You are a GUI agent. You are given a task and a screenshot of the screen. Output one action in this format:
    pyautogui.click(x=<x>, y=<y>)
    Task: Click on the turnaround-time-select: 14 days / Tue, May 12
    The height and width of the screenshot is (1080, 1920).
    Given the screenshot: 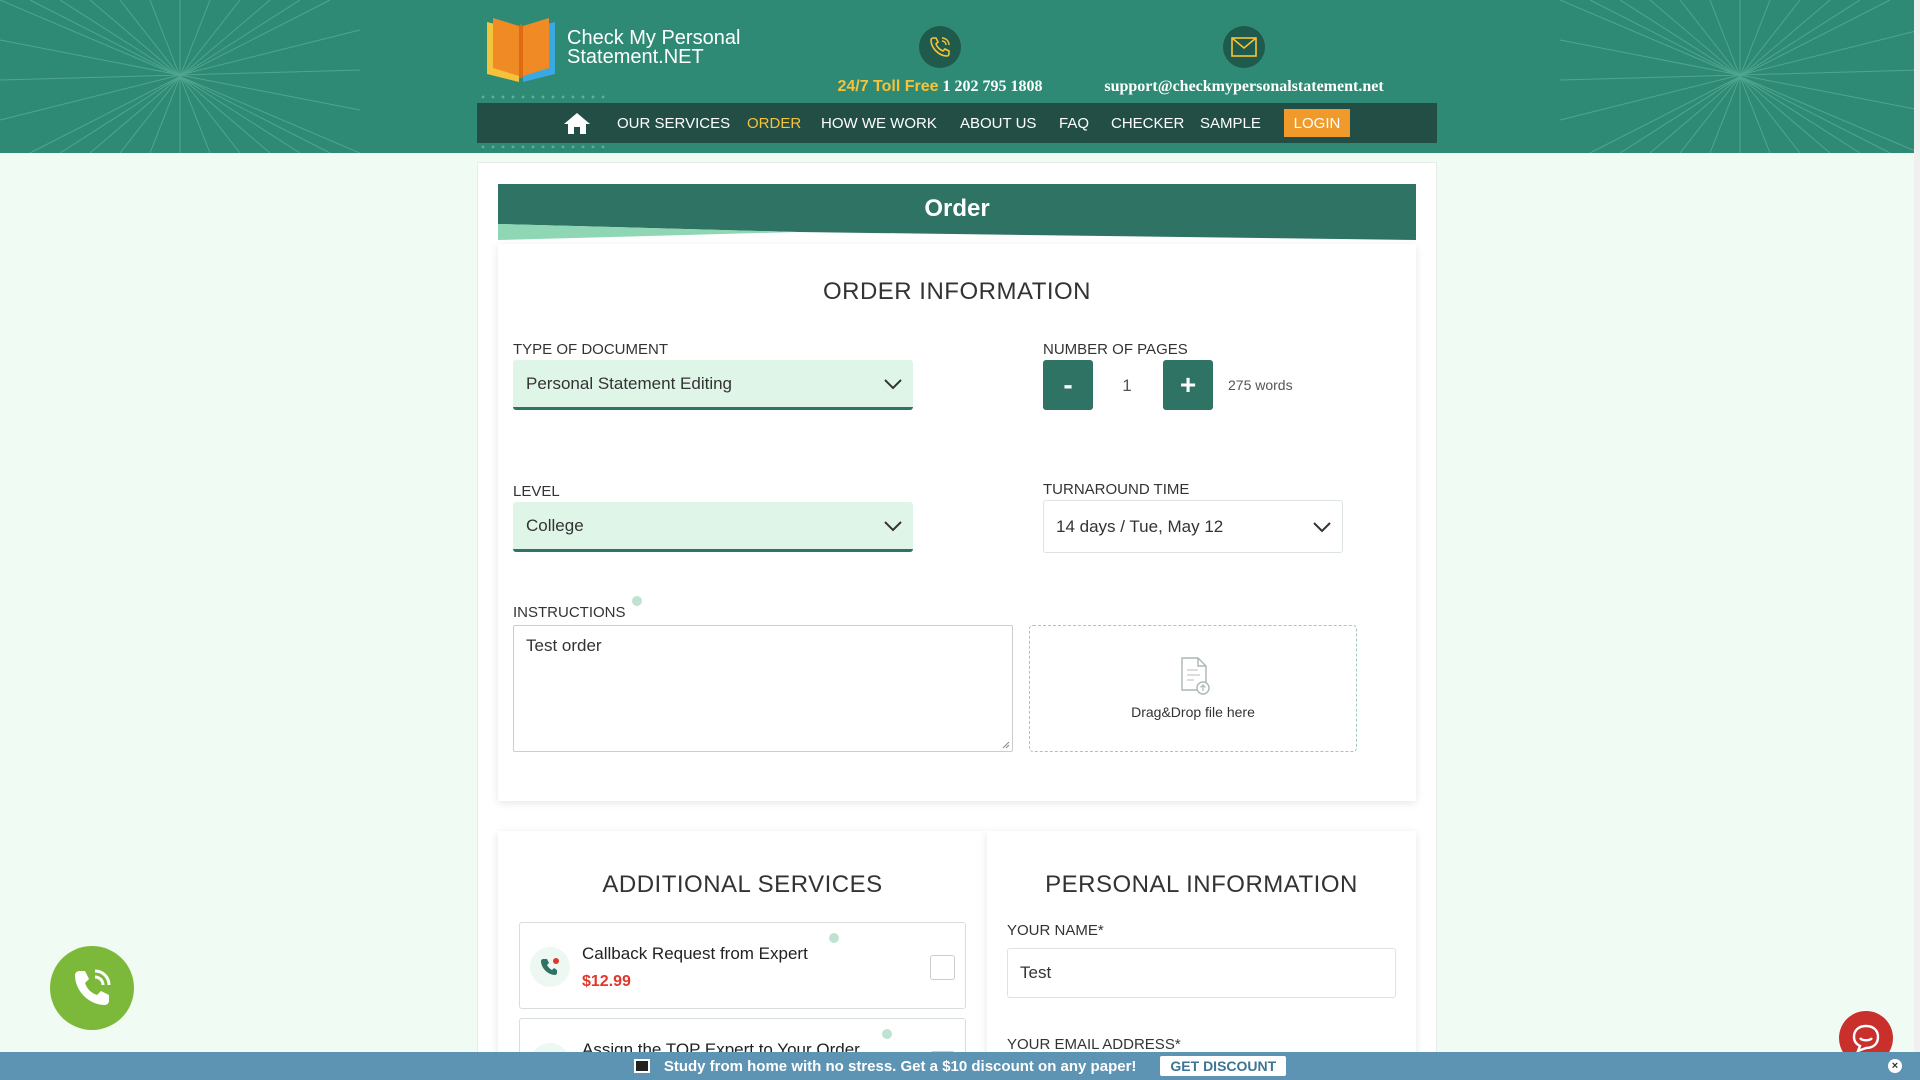 What is the action you would take?
    pyautogui.click(x=1193, y=526)
    